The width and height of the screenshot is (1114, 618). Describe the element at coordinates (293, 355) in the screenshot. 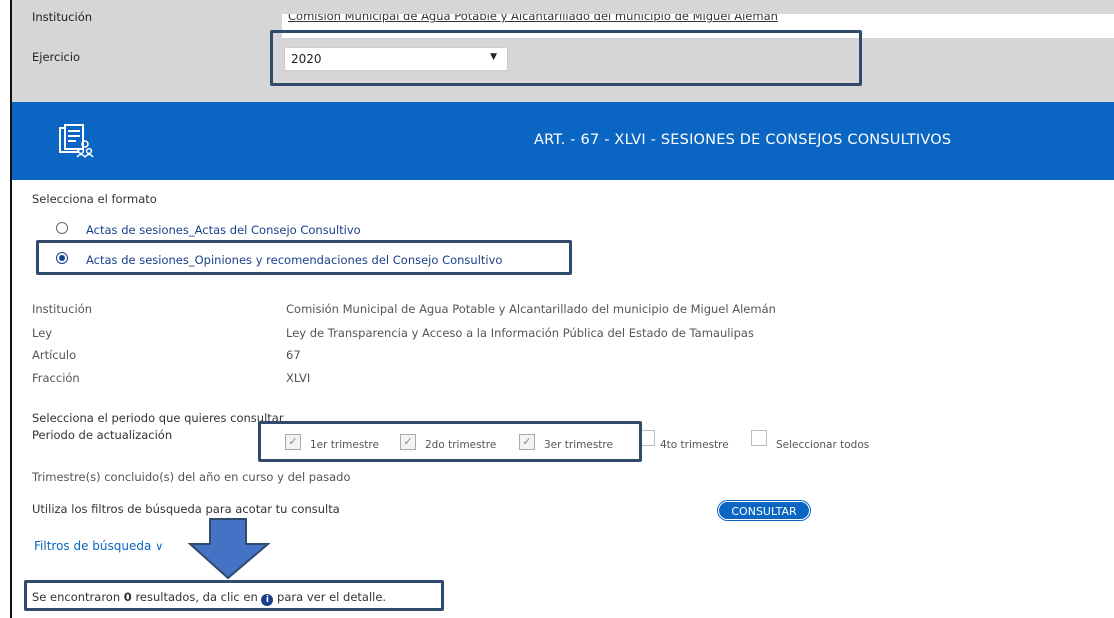

I see `detail-article-value: 67` at that location.